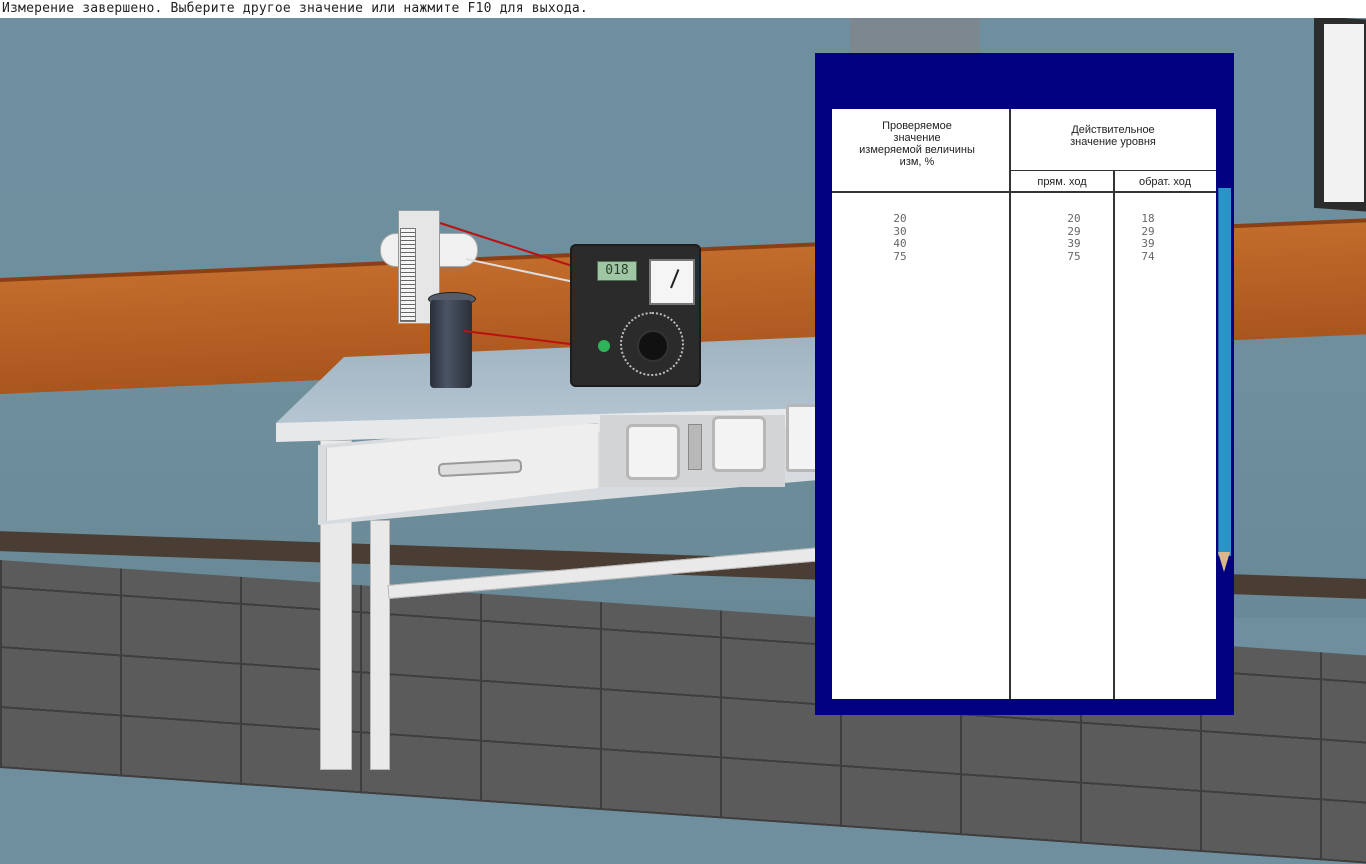 This screenshot has height=864, width=1366. Describe the element at coordinates (900, 218) in the screenshot. I see `table-cell: 20` at that location.